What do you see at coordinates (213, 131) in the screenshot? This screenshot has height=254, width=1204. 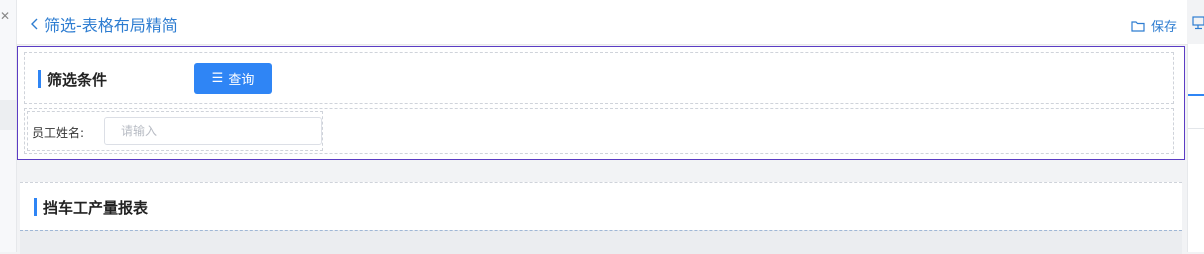 I see `employee-name-input` at bounding box center [213, 131].